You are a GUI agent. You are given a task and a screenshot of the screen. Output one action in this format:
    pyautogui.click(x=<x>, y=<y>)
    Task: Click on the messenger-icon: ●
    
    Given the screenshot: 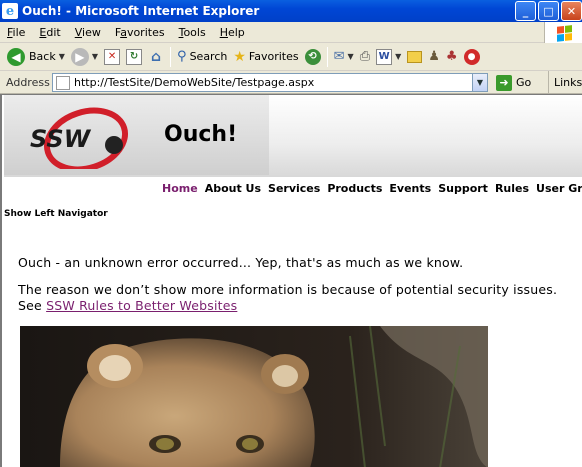 What is the action you would take?
    pyautogui.click(x=471, y=56)
    